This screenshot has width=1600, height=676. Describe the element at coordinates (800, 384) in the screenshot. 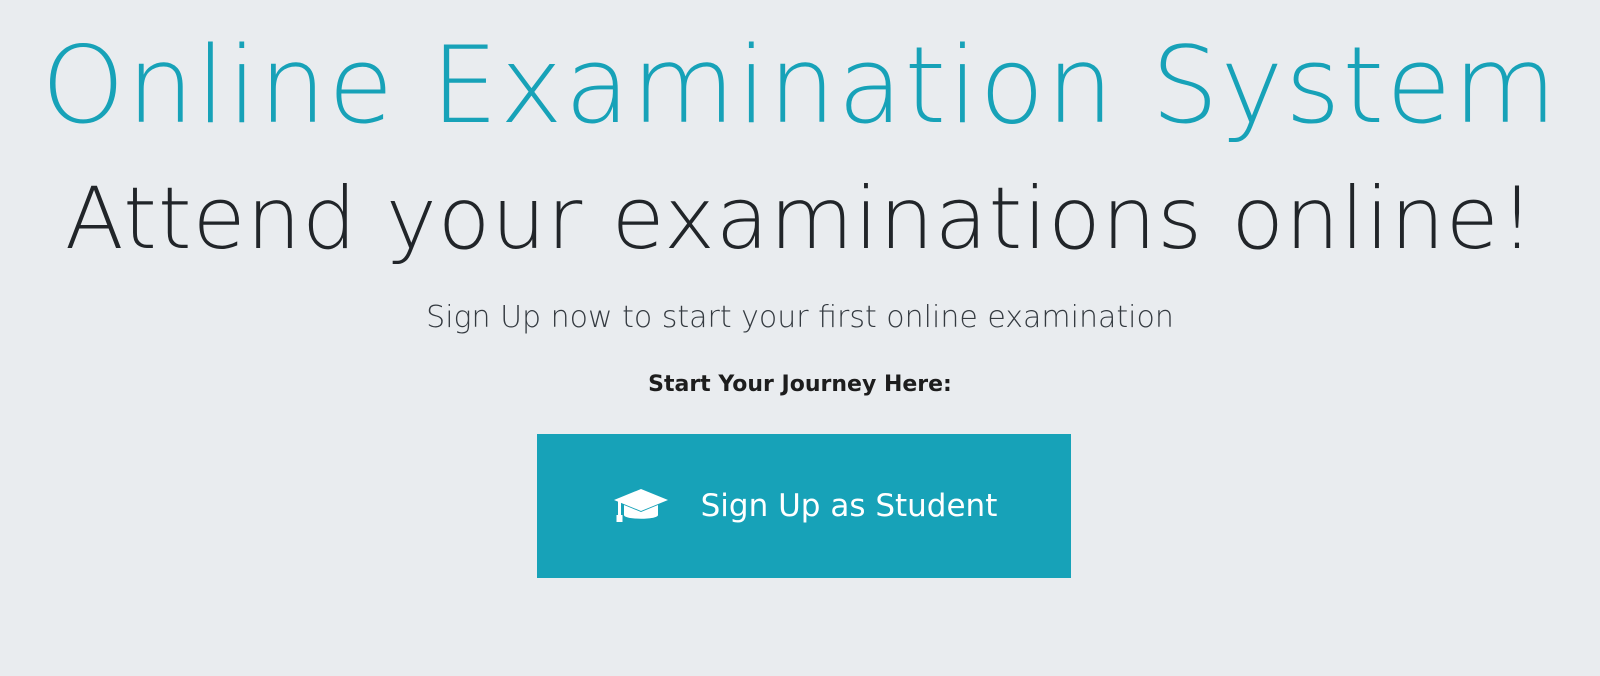

I see `journey-label: Start Your Journey Here:` at that location.